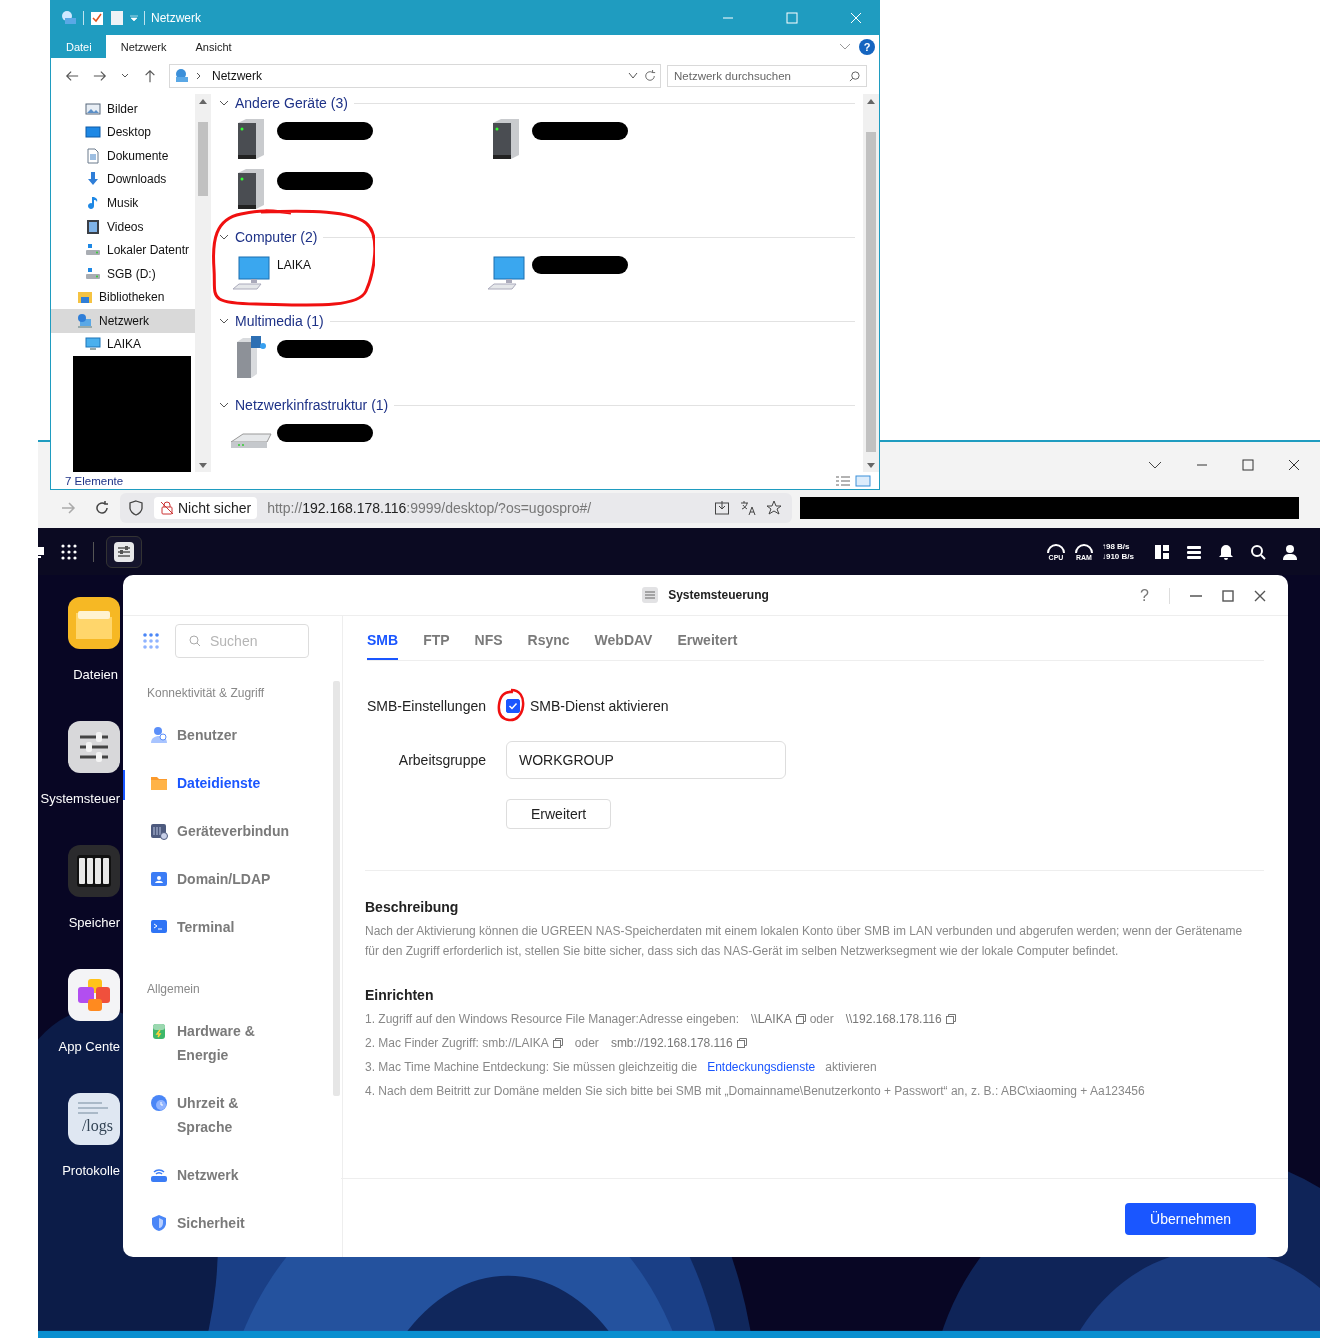  Describe the element at coordinates (242, 641) in the screenshot. I see `search-field: Suchen` at that location.